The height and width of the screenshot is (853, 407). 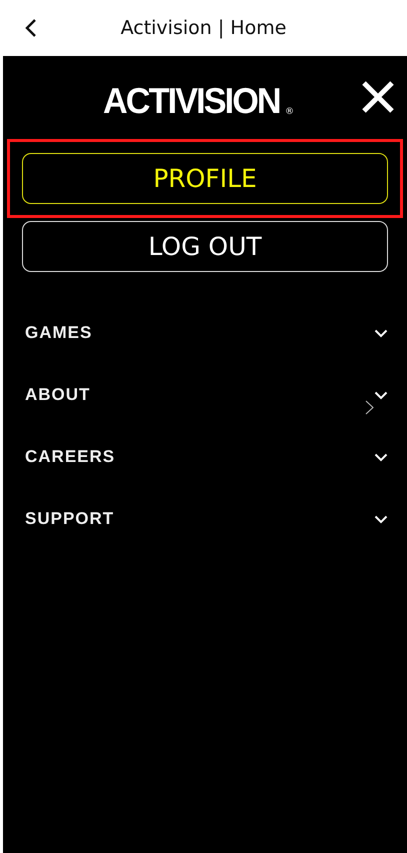 I want to click on page-title: Activision | Home, so click(x=203, y=28).